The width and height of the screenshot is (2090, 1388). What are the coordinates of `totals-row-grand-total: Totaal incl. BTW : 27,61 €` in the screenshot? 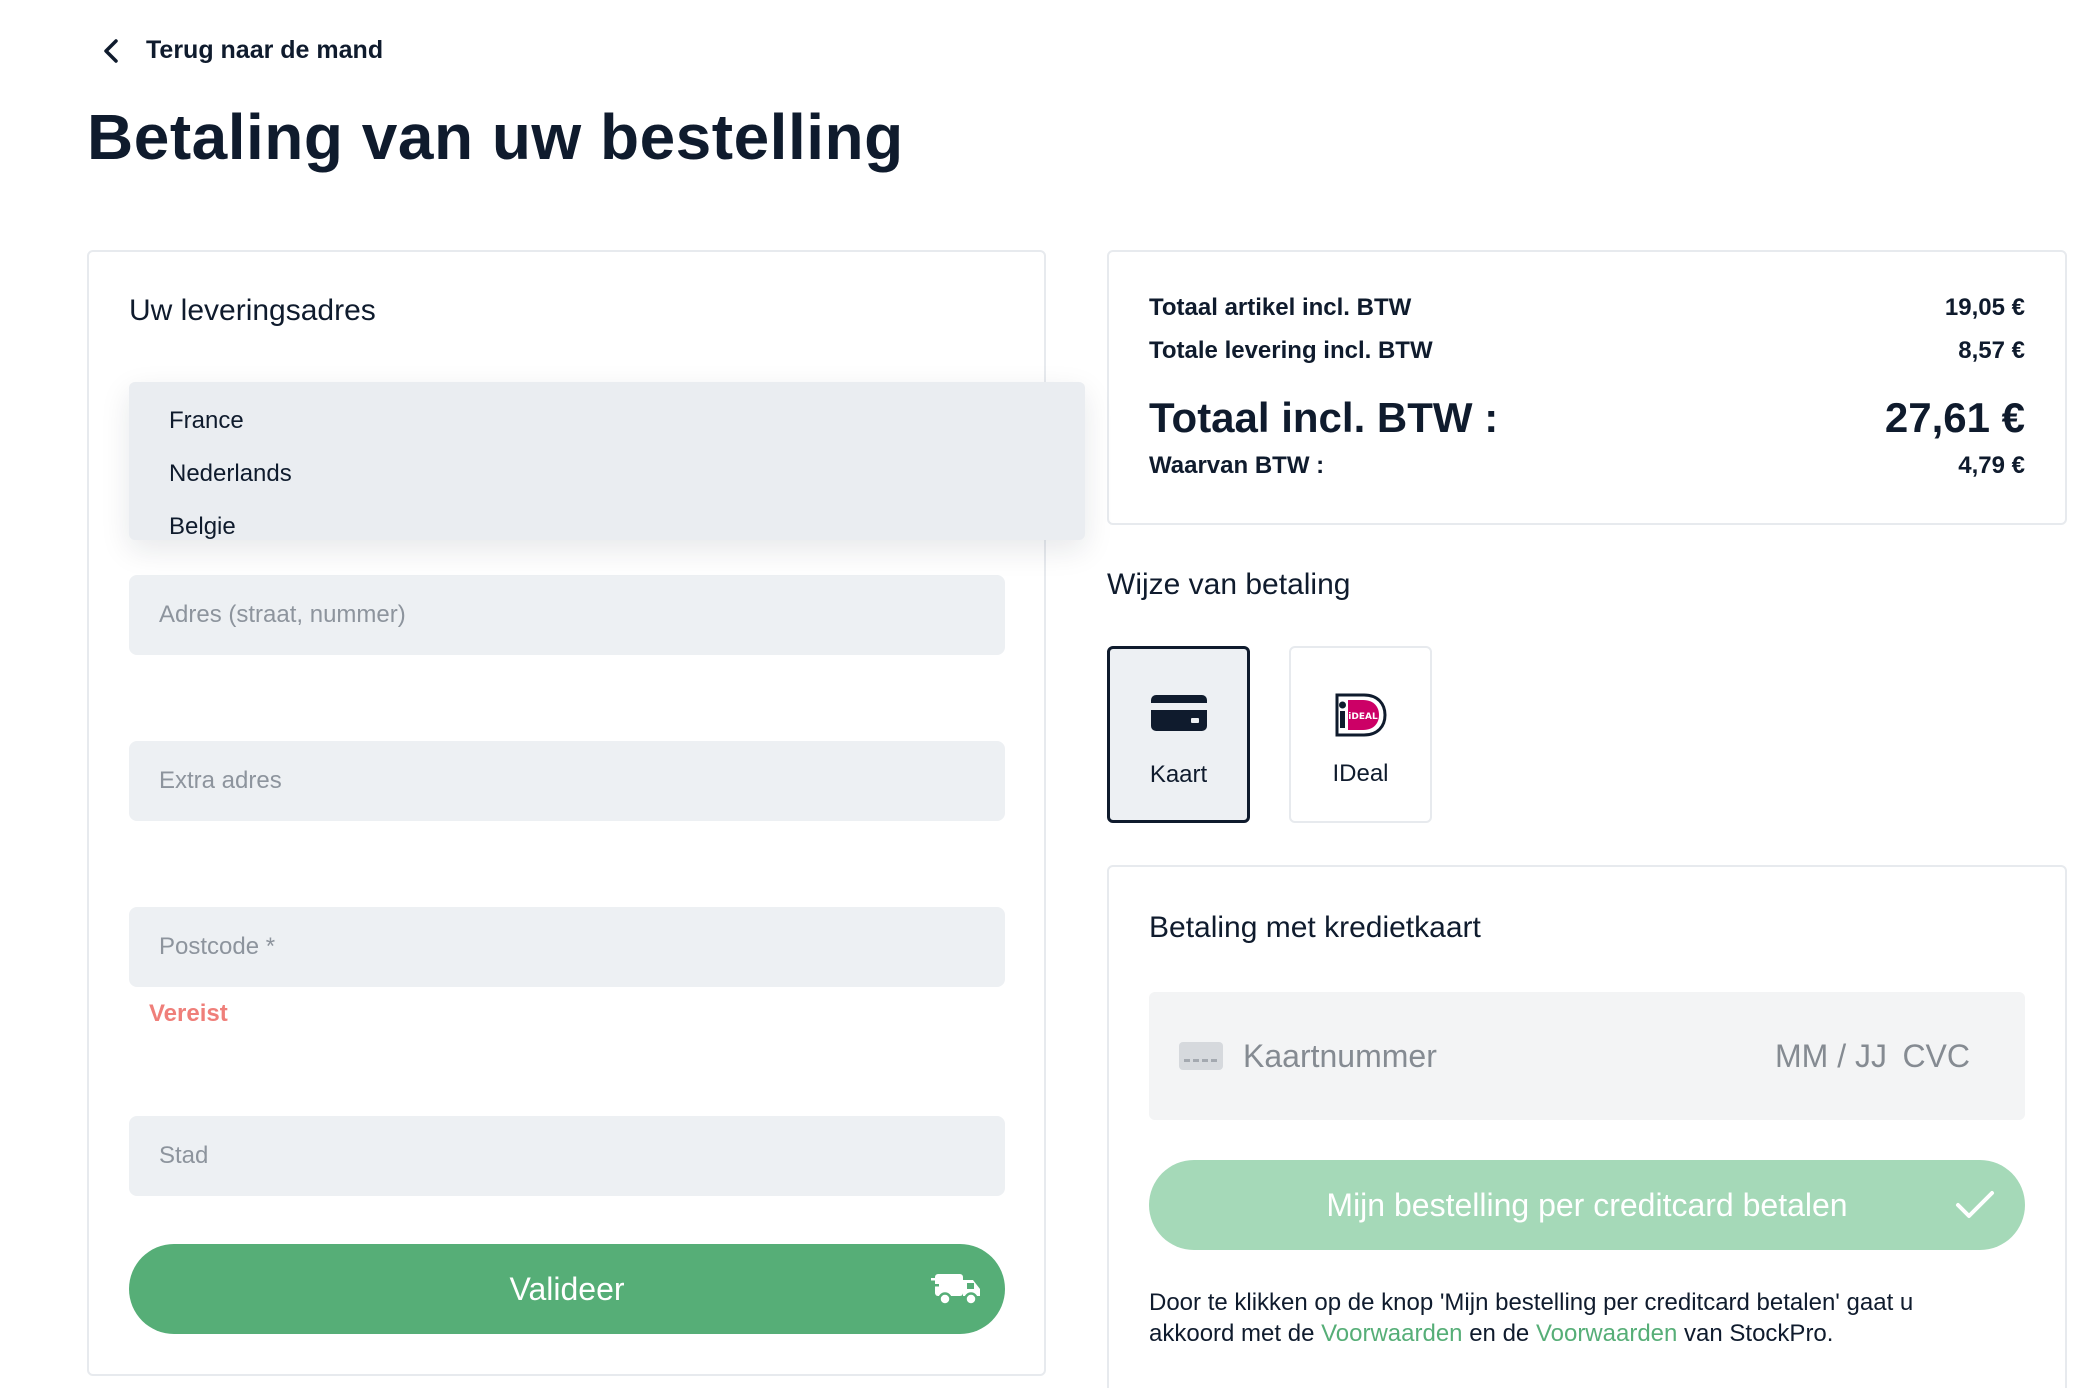 It's located at (1587, 418).